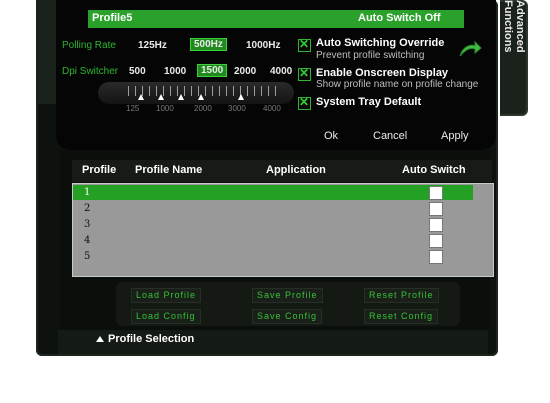 The height and width of the screenshot is (403, 550). Describe the element at coordinates (434, 170) in the screenshot. I see `column-auto-switch: Auto Switch` at that location.